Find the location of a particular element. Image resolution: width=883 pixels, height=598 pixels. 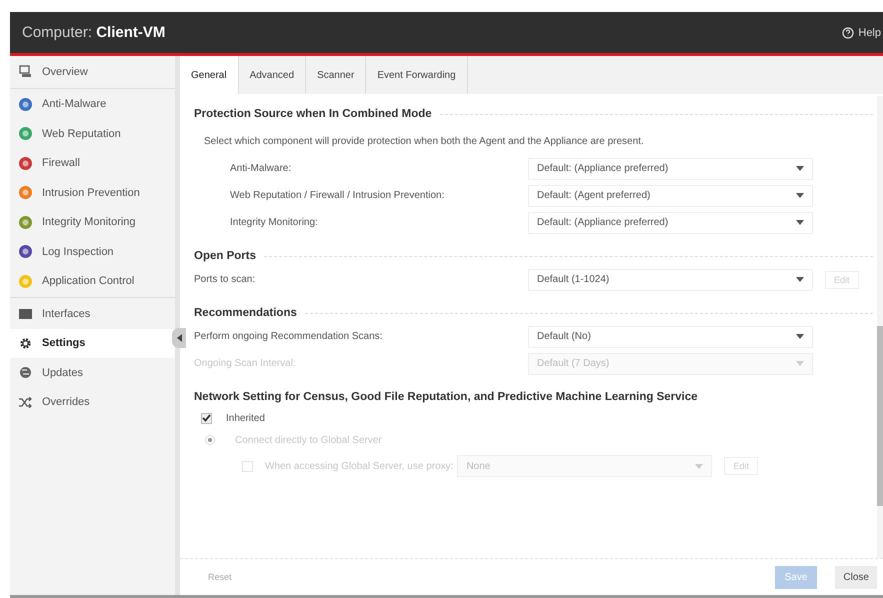

section-heading: Protection Source when In Combined Mode is located at coordinates (313, 114).